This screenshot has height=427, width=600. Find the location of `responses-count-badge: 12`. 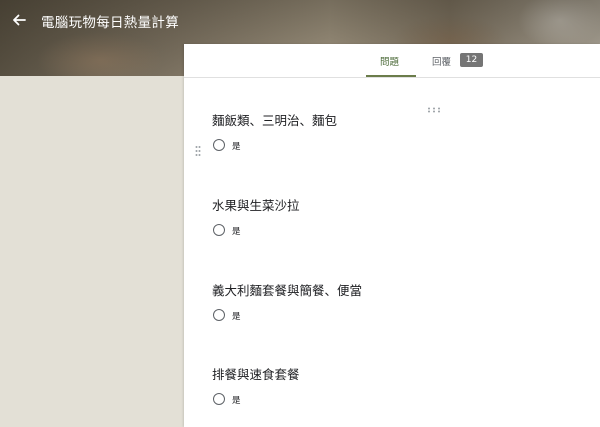

responses-count-badge: 12 is located at coordinates (471, 60).